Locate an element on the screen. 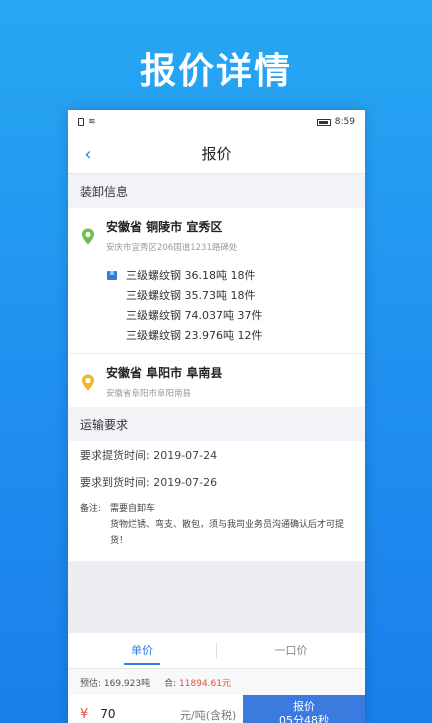  remarks: 备注: 需要自卸车 货物烂锈、弯支、散包，须与我司业务员沟通确认后才可提货！ is located at coordinates (216, 528).